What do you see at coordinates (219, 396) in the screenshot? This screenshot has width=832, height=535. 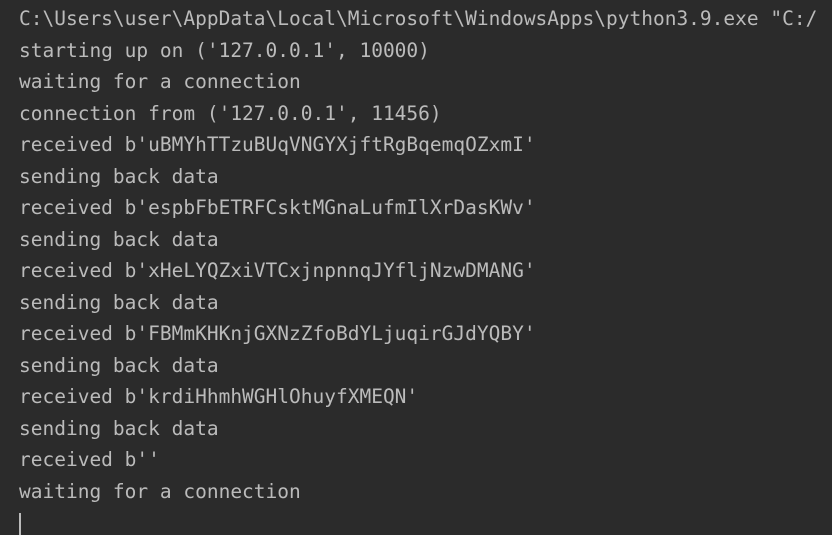 I see `console-line-received: received b'krdiHhmhWGHlOhuyfXMEQN'` at bounding box center [219, 396].